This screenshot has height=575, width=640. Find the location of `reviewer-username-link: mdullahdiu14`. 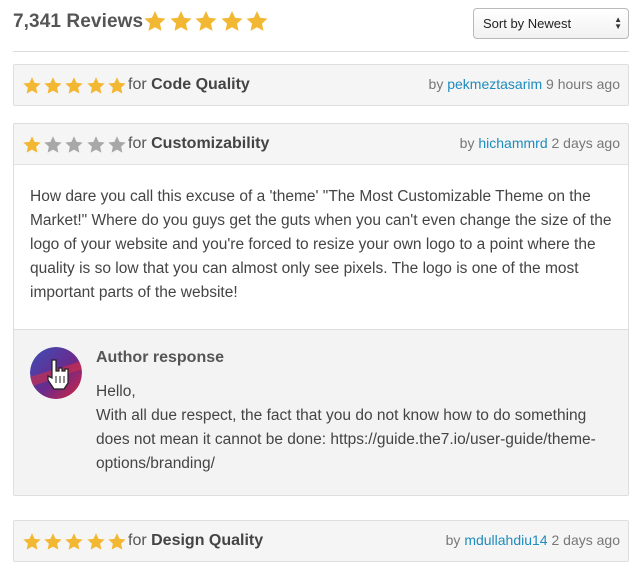

reviewer-username-link: mdullahdiu14 is located at coordinates (505, 540).